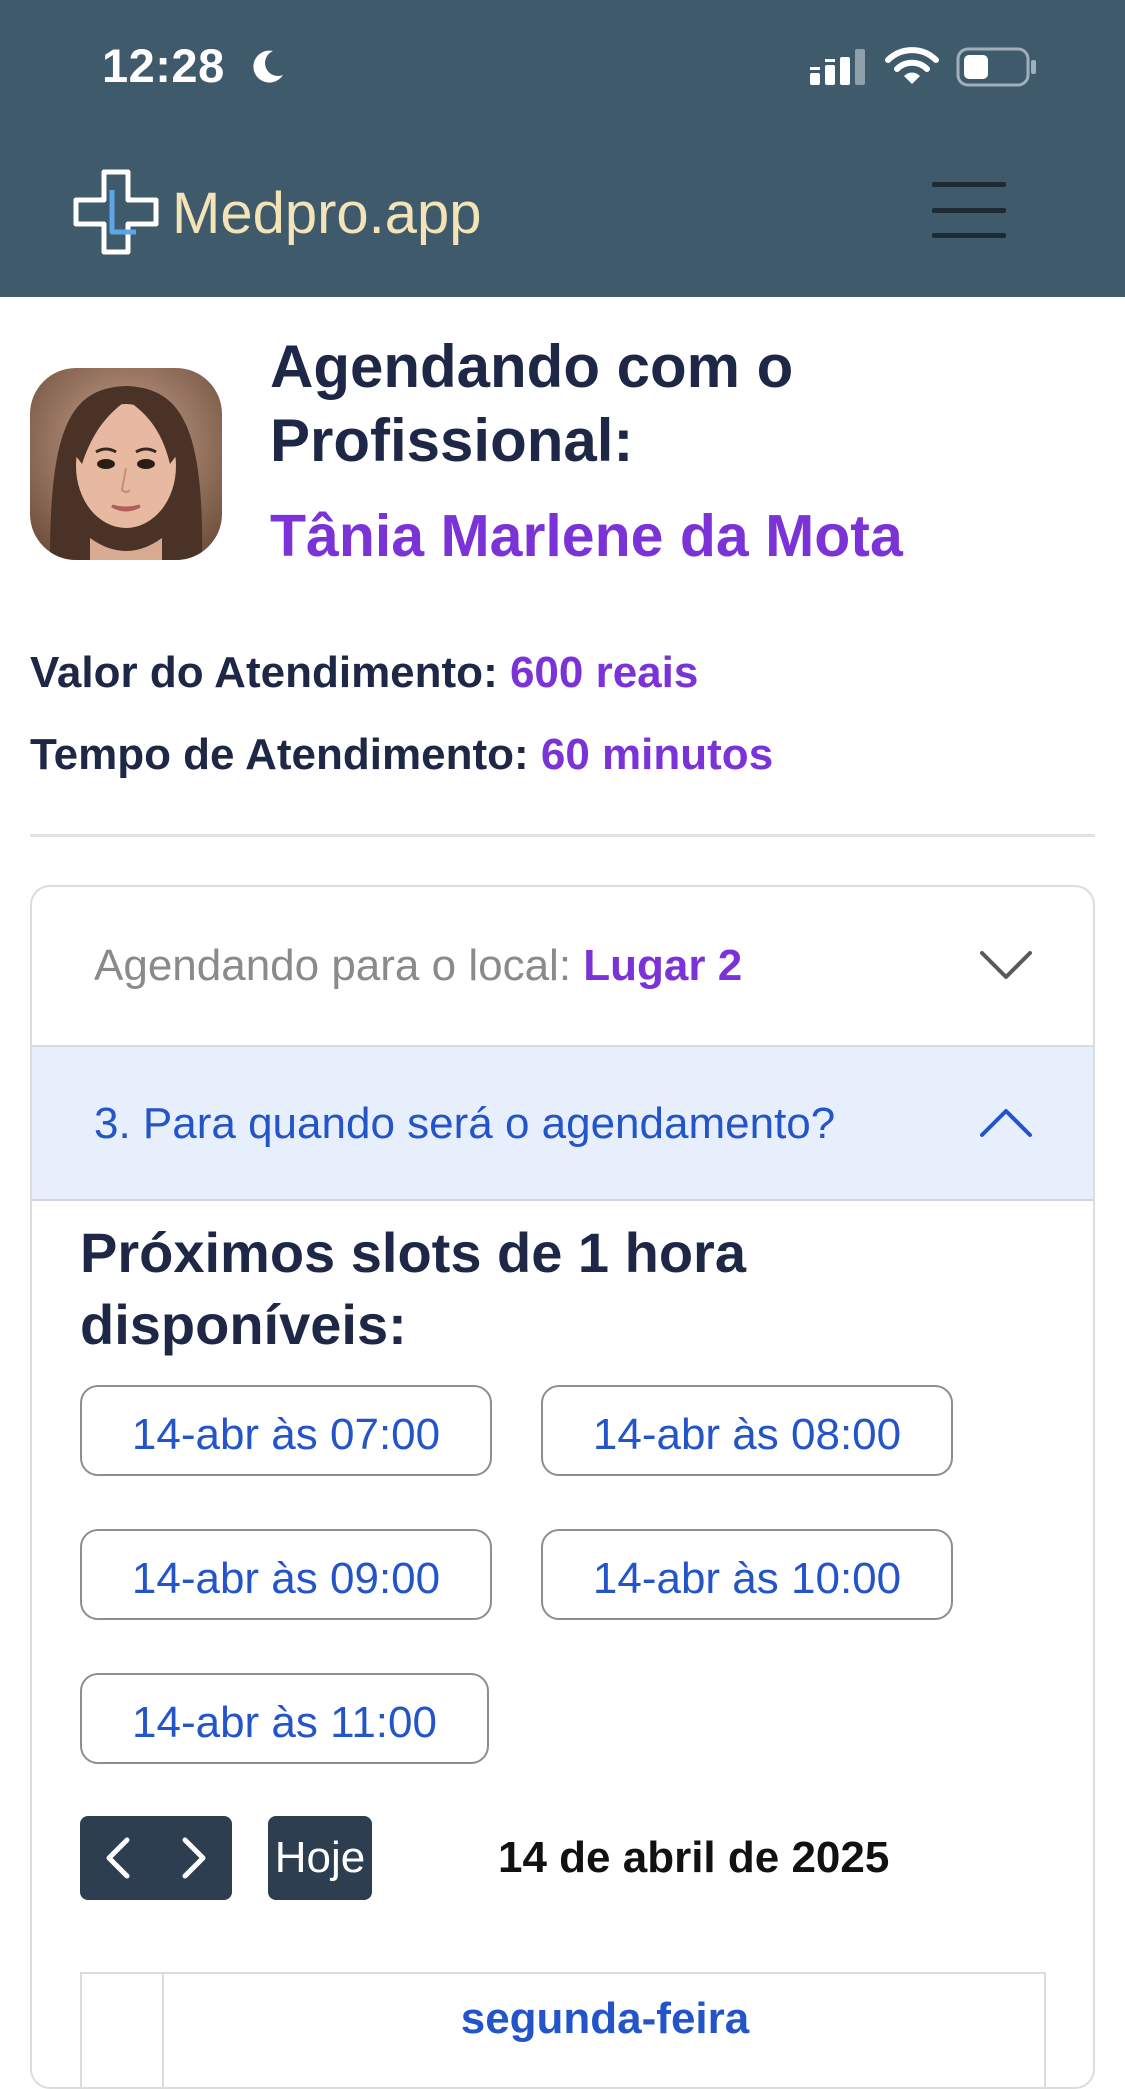 The width and height of the screenshot is (1125, 2089). Describe the element at coordinates (1006, 1123) in the screenshot. I see `chevron-up-icon` at that location.